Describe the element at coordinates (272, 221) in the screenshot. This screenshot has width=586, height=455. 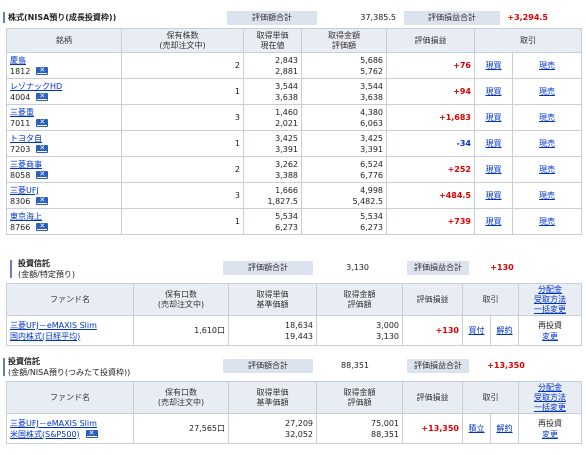
I see `stock-cost-price: 5,534 6,273` at that location.